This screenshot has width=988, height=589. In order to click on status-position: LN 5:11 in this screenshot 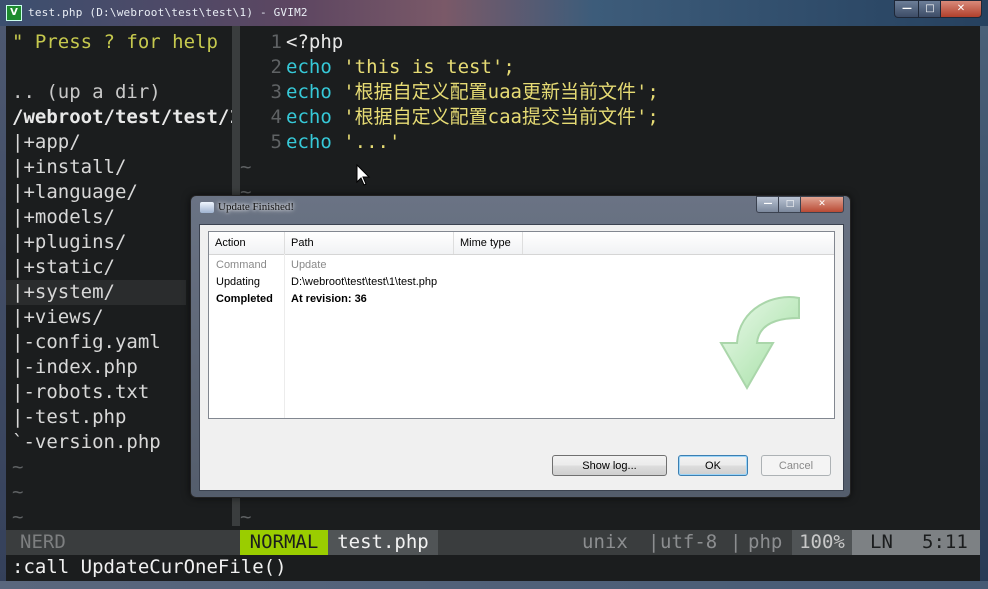, I will do `click(916, 542)`.